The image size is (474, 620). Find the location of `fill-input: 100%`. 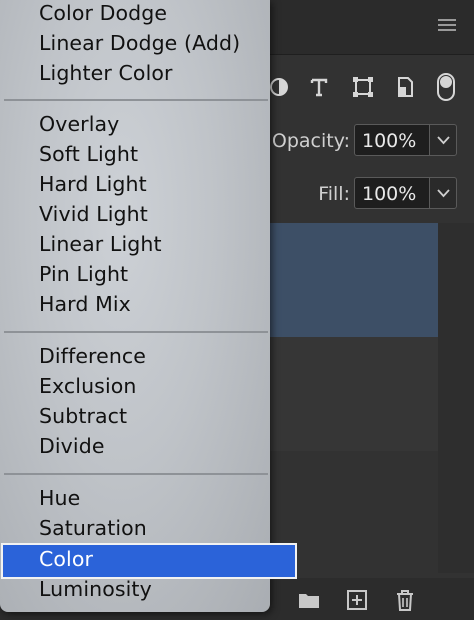

fill-input: 100% is located at coordinates (392, 193).